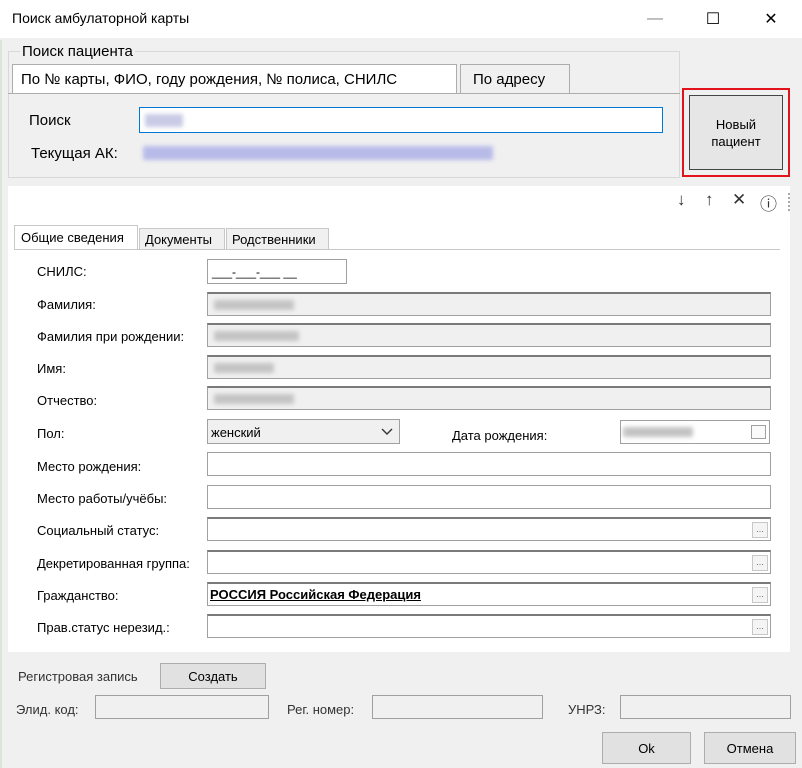  Describe the element at coordinates (344, 93) in the screenshot. I see `tab-divider` at that location.